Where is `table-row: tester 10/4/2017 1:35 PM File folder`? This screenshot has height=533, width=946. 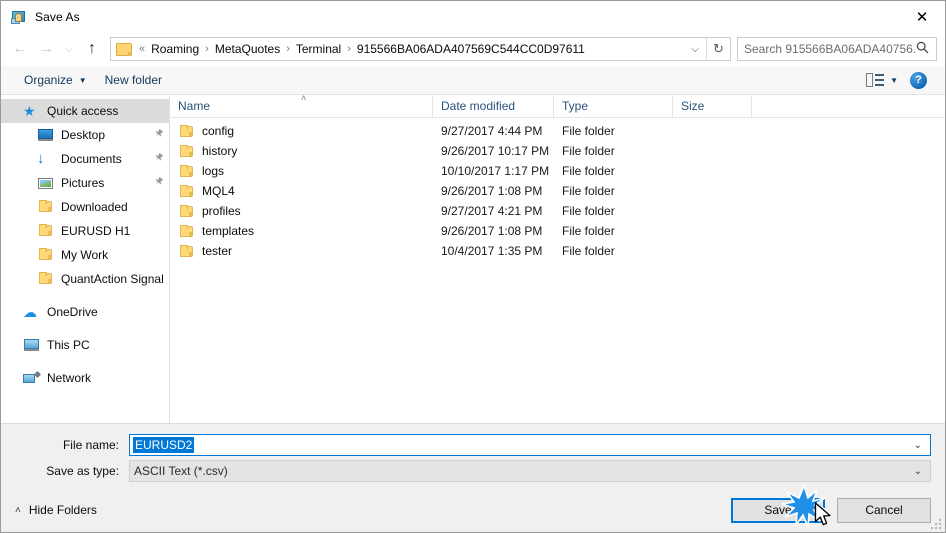
table-row: tester 10/4/2017 1:35 PM File folder is located at coordinates (557, 251).